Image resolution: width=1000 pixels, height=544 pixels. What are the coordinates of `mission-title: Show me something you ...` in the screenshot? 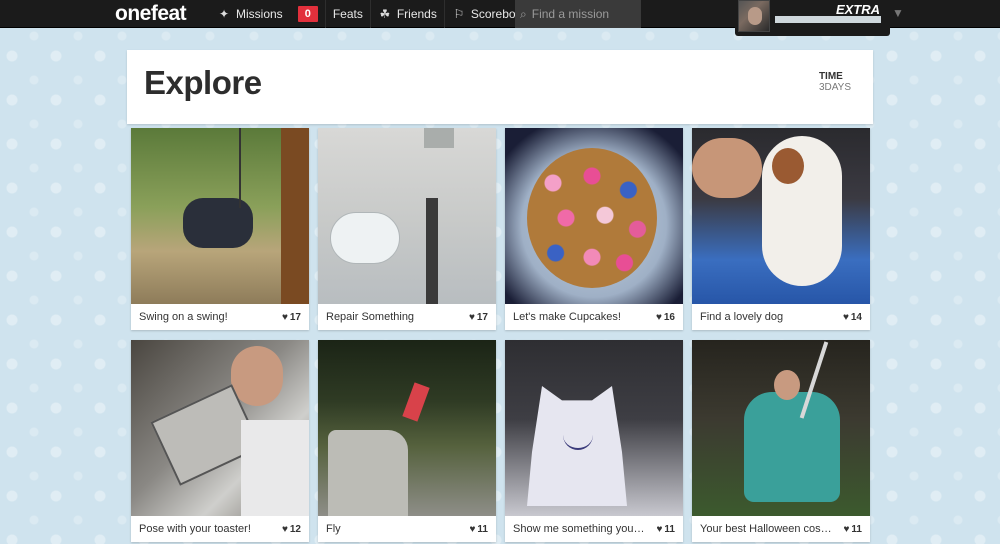 It's located at (579, 529).